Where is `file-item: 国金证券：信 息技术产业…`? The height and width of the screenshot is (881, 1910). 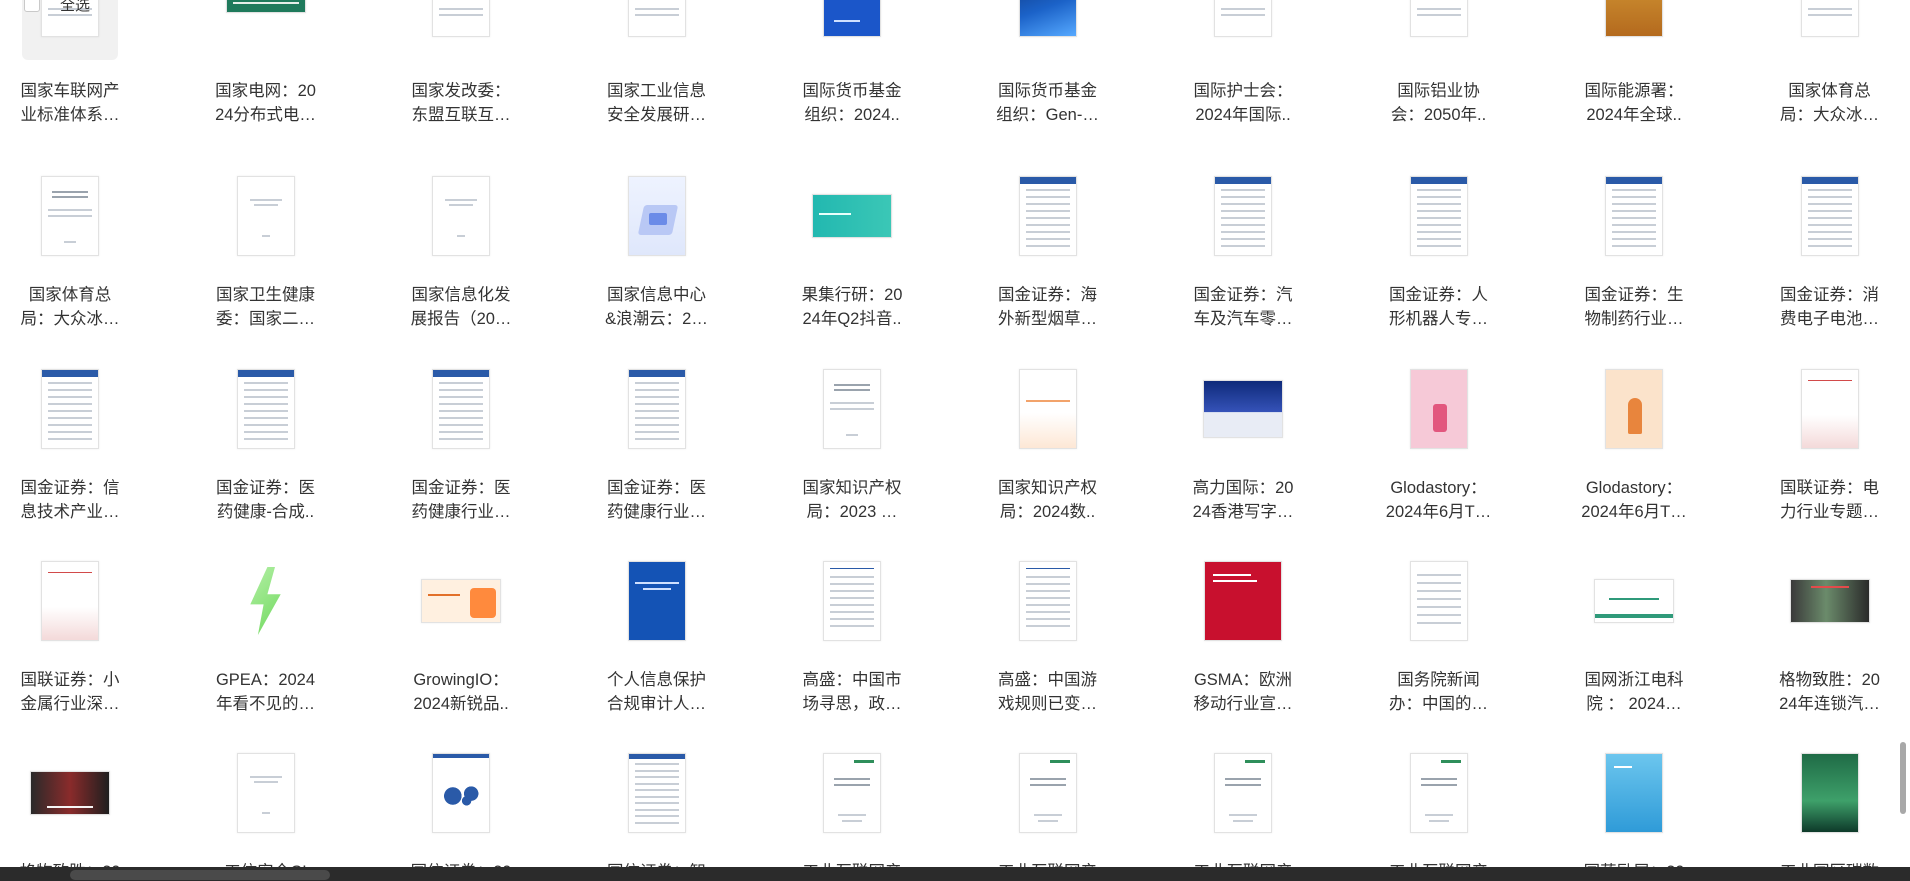 file-item: 国金证券：信 息技术产业… is located at coordinates (79, 448).